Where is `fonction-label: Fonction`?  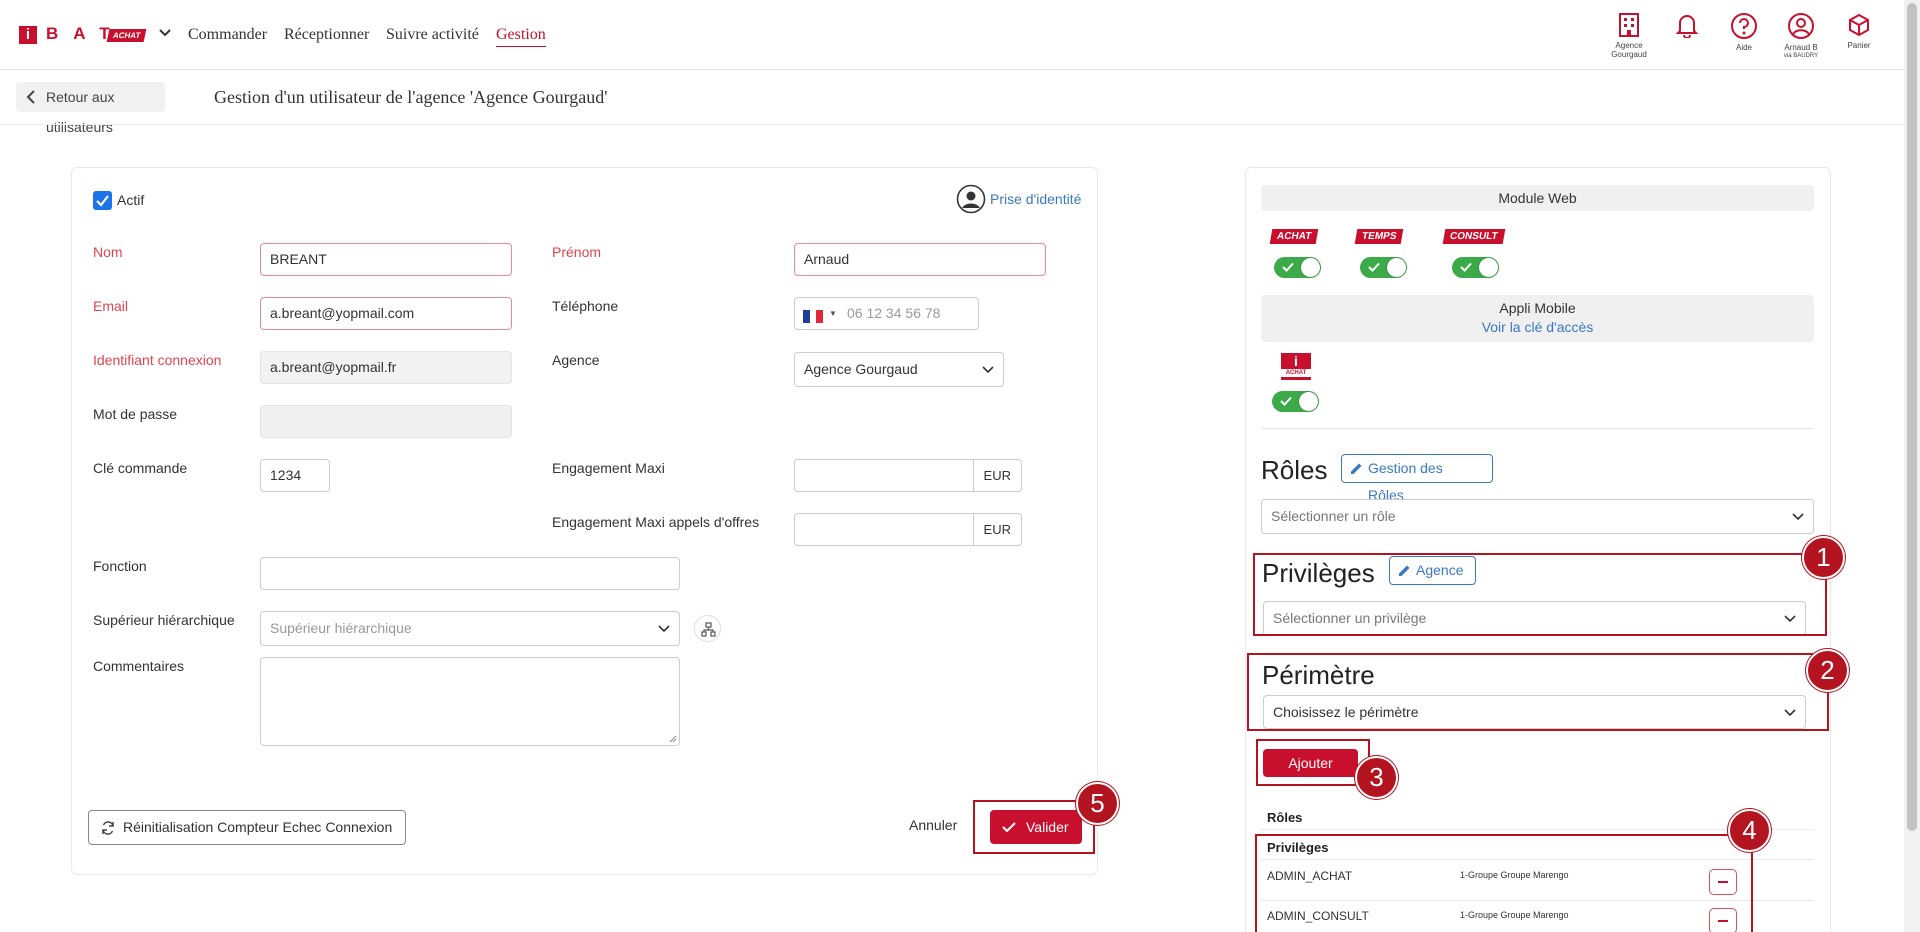 fonction-label: Fonction is located at coordinates (120, 566).